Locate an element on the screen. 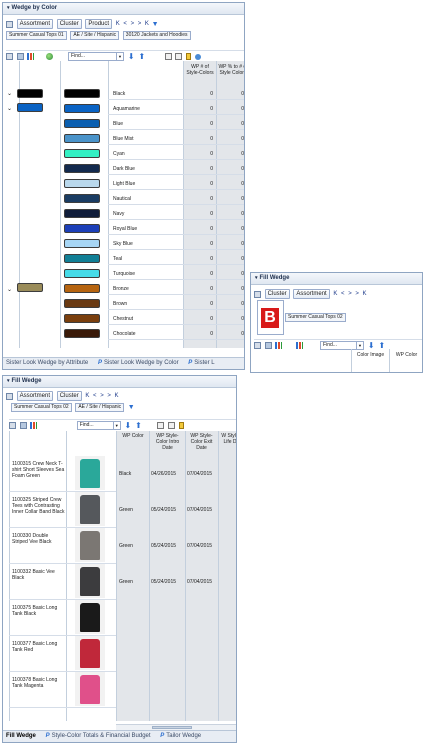 This screenshot has height=745, width=424. tab-style-color-totals: P Style-Color Totals & Financial Budget is located at coordinates (98, 736).